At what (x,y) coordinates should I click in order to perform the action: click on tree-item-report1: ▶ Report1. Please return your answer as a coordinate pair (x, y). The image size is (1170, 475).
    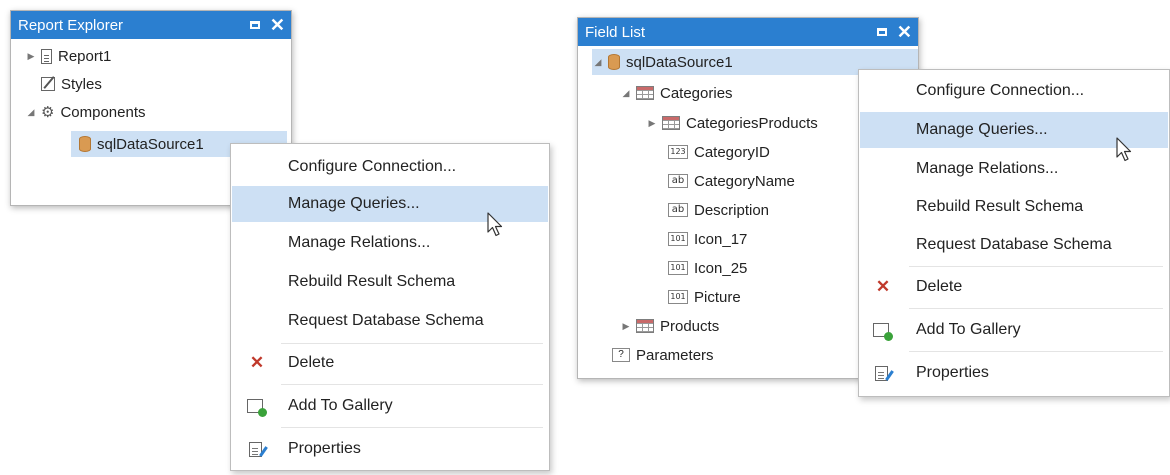
    Looking at the image, I should click on (68, 56).